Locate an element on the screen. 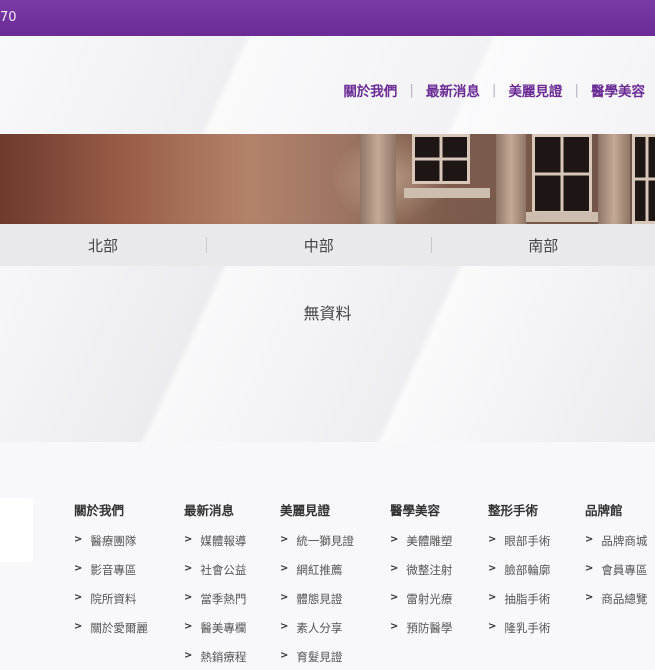 This screenshot has width=655, height=670. top-navigation: 關於我們 | 最新消息 | 美麗見證 | 醫學美容 is located at coordinates (494, 90).